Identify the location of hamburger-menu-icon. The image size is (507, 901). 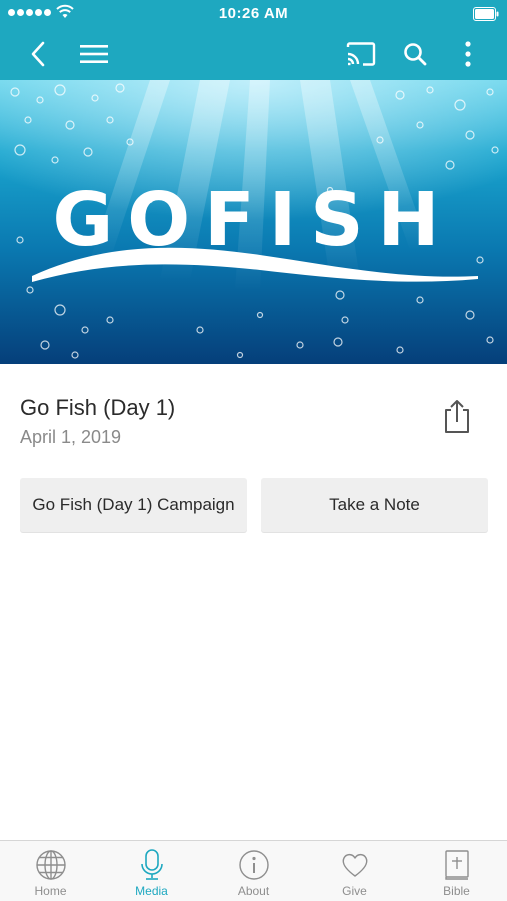
(94, 54).